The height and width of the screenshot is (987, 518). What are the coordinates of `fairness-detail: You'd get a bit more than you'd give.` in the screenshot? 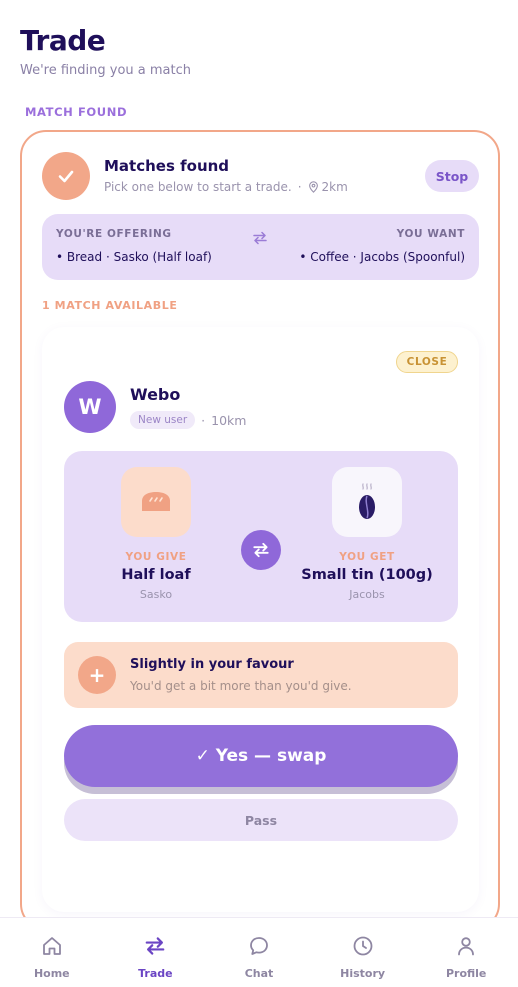 It's located at (241, 686).